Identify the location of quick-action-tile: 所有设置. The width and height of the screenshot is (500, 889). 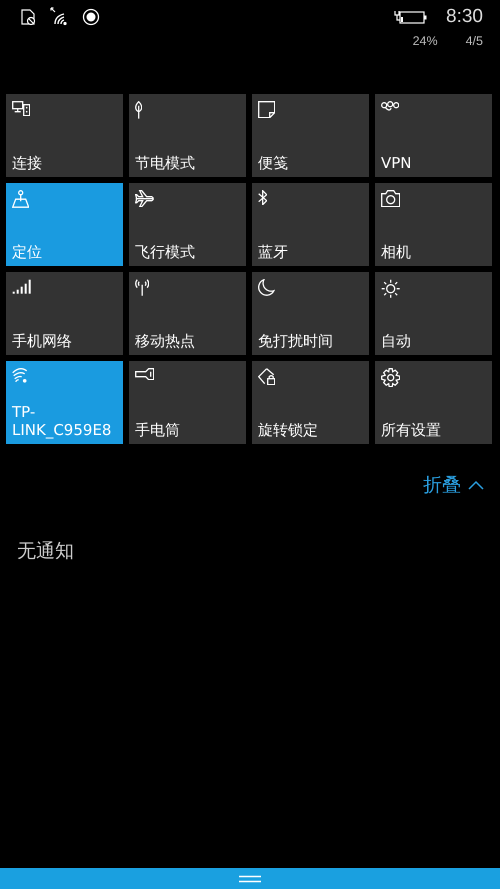
(433, 402).